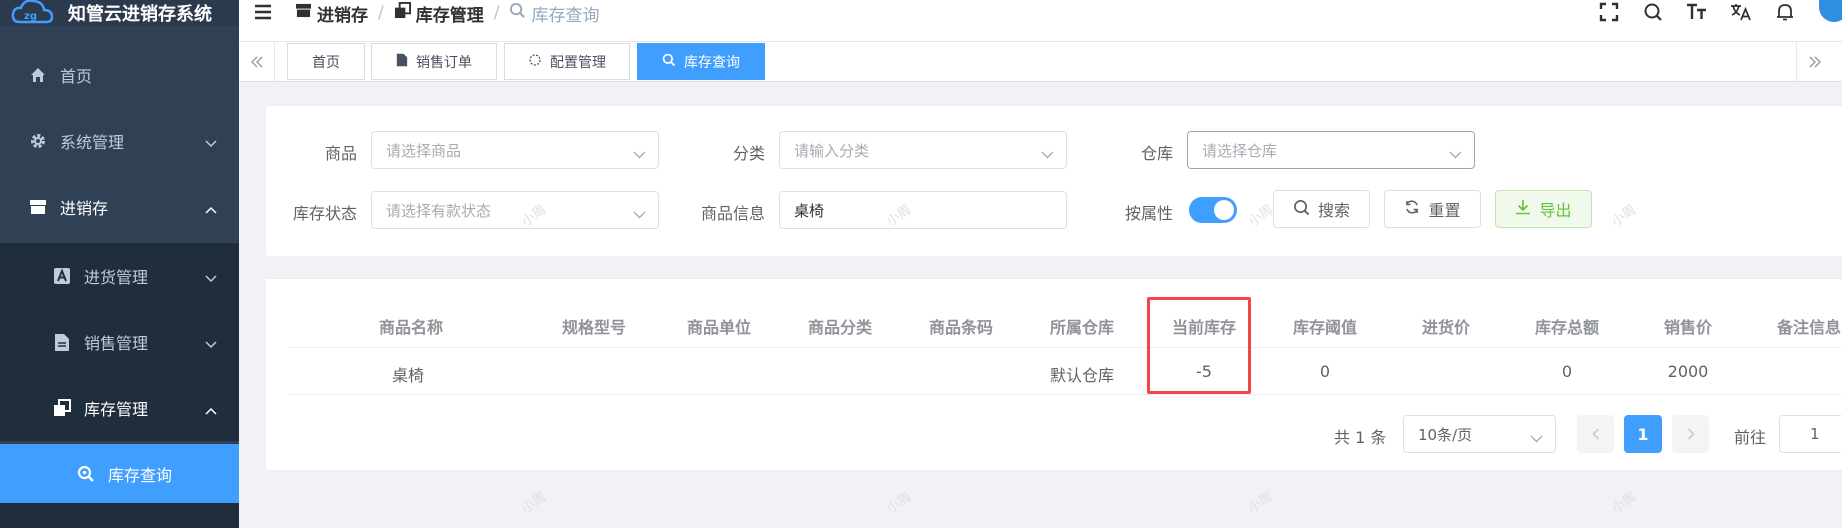  I want to click on tab-config: 配置管理, so click(567, 61).